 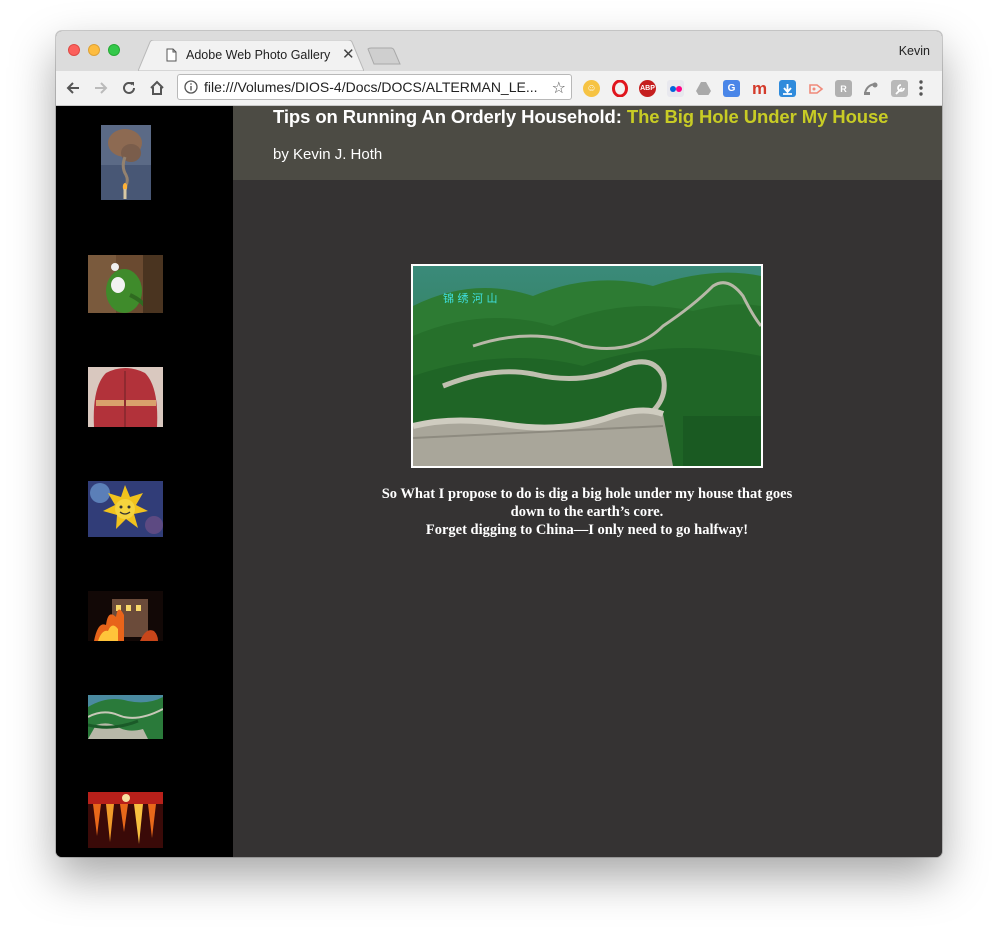 I want to click on caption-line-2: down to the earth’s core., so click(x=587, y=512).